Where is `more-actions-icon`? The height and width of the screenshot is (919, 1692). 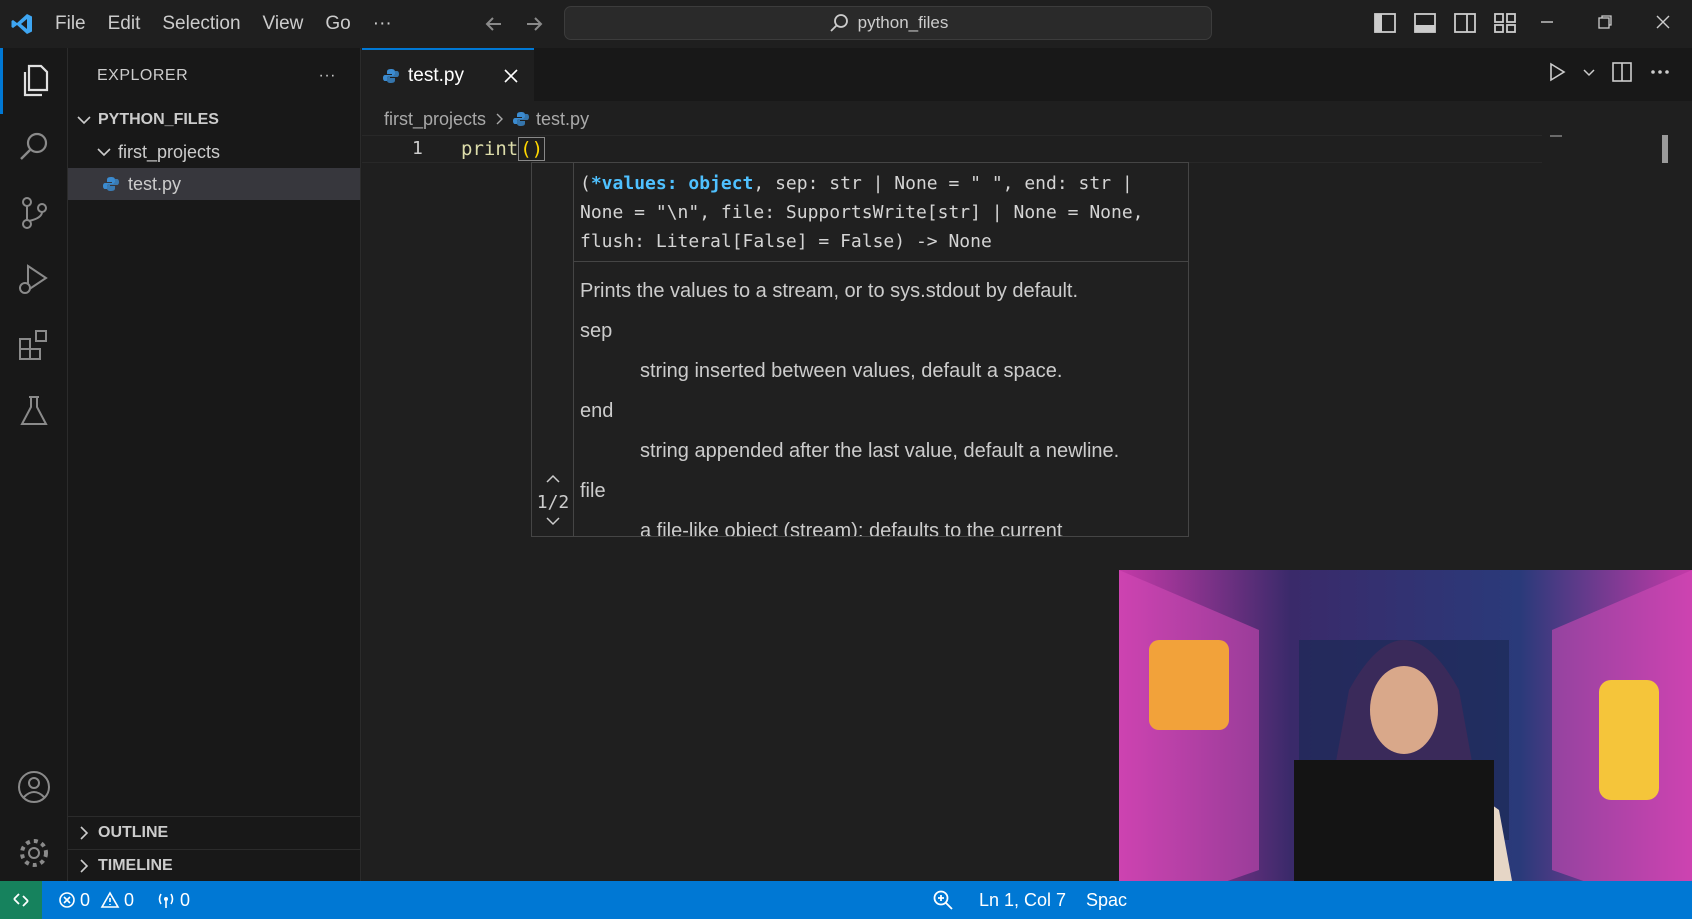 more-actions-icon is located at coordinates (1660, 72).